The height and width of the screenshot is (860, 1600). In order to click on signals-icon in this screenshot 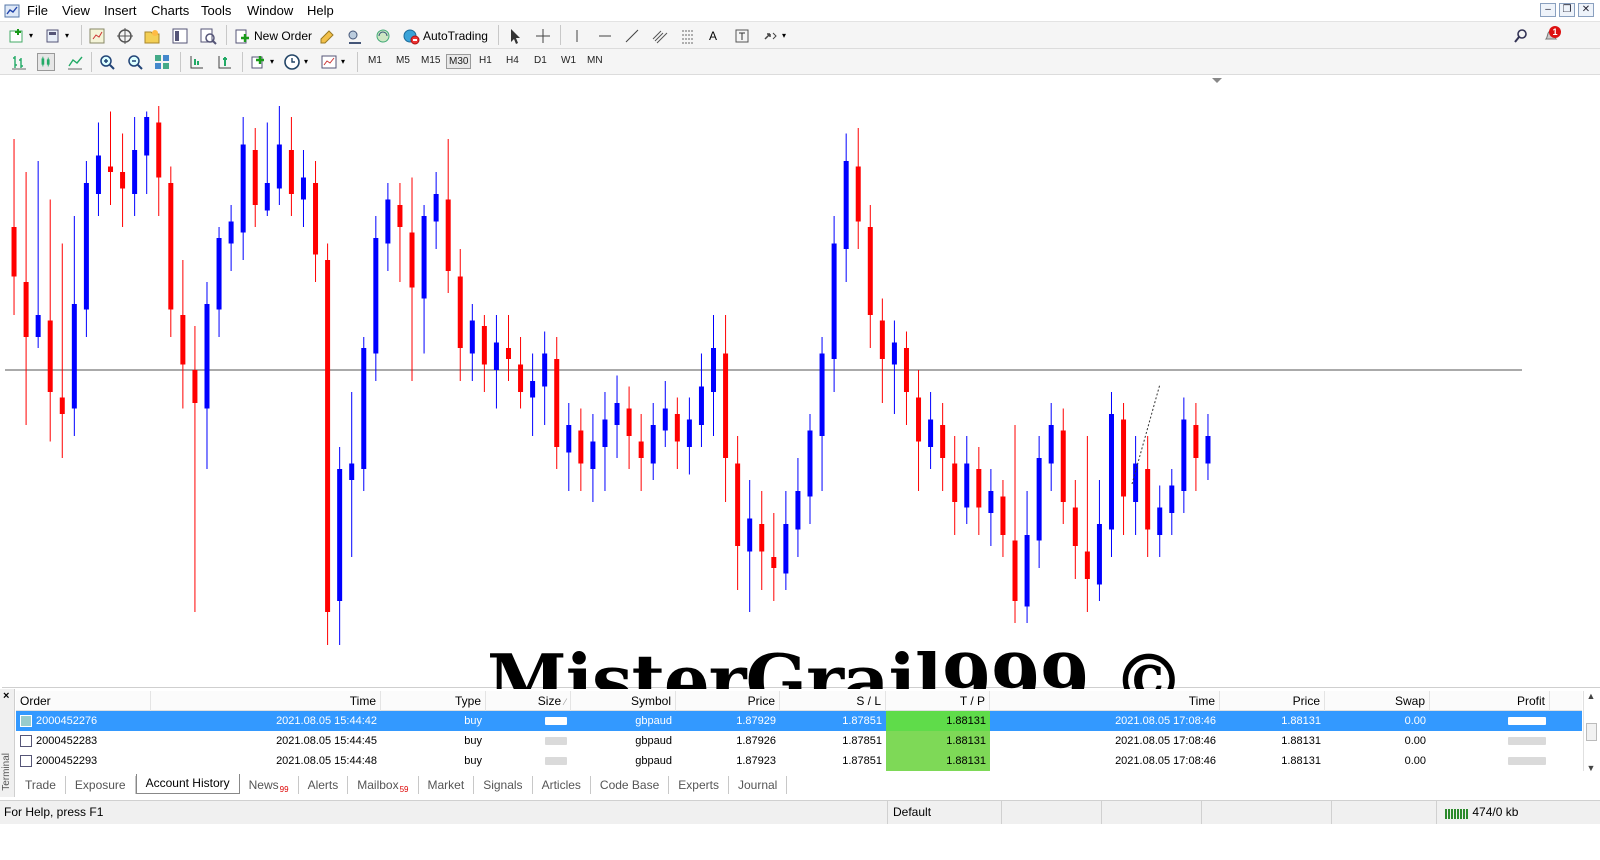, I will do `click(355, 36)`.